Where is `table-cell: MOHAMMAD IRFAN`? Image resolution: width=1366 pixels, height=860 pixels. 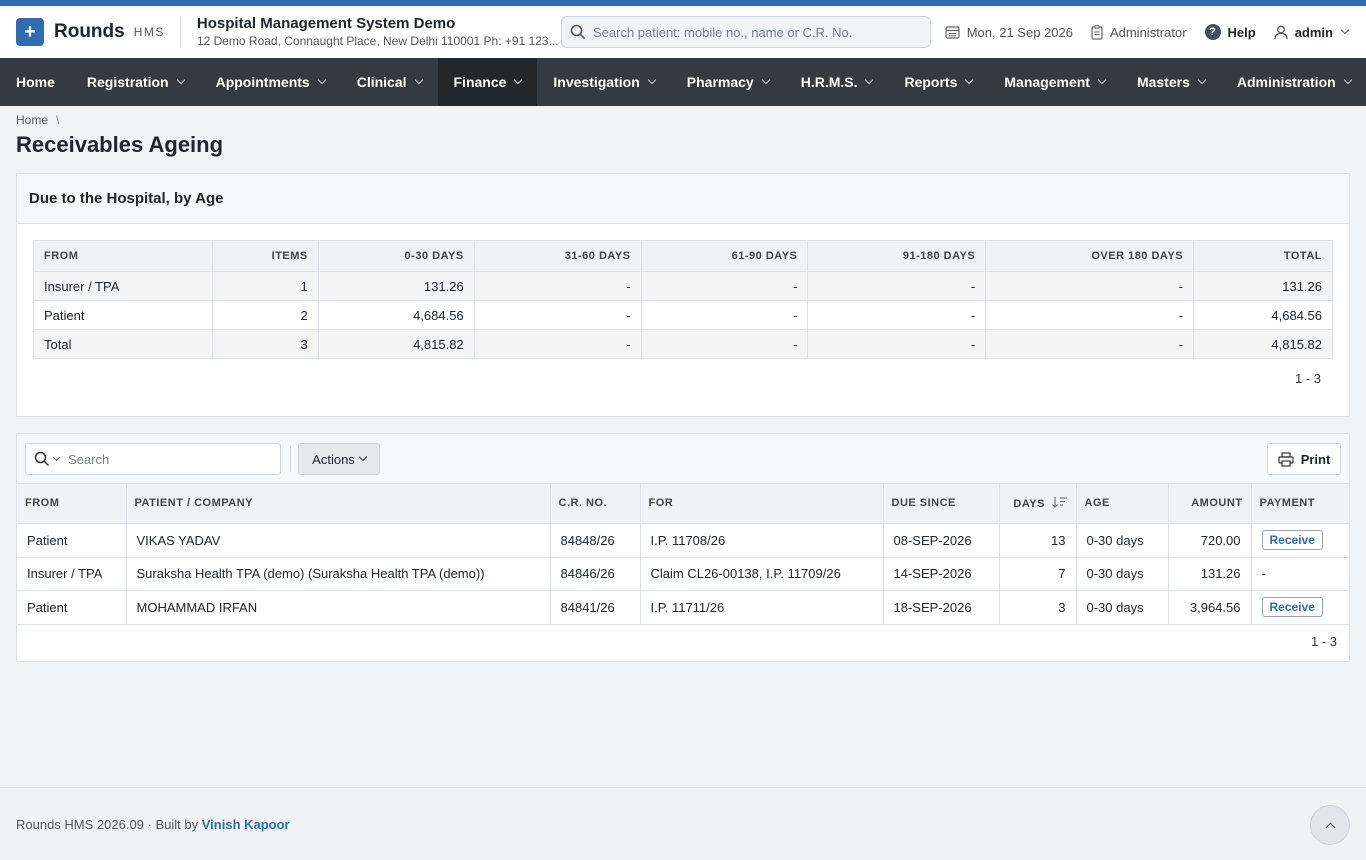 table-cell: MOHAMMAD IRFAN is located at coordinates (338, 607).